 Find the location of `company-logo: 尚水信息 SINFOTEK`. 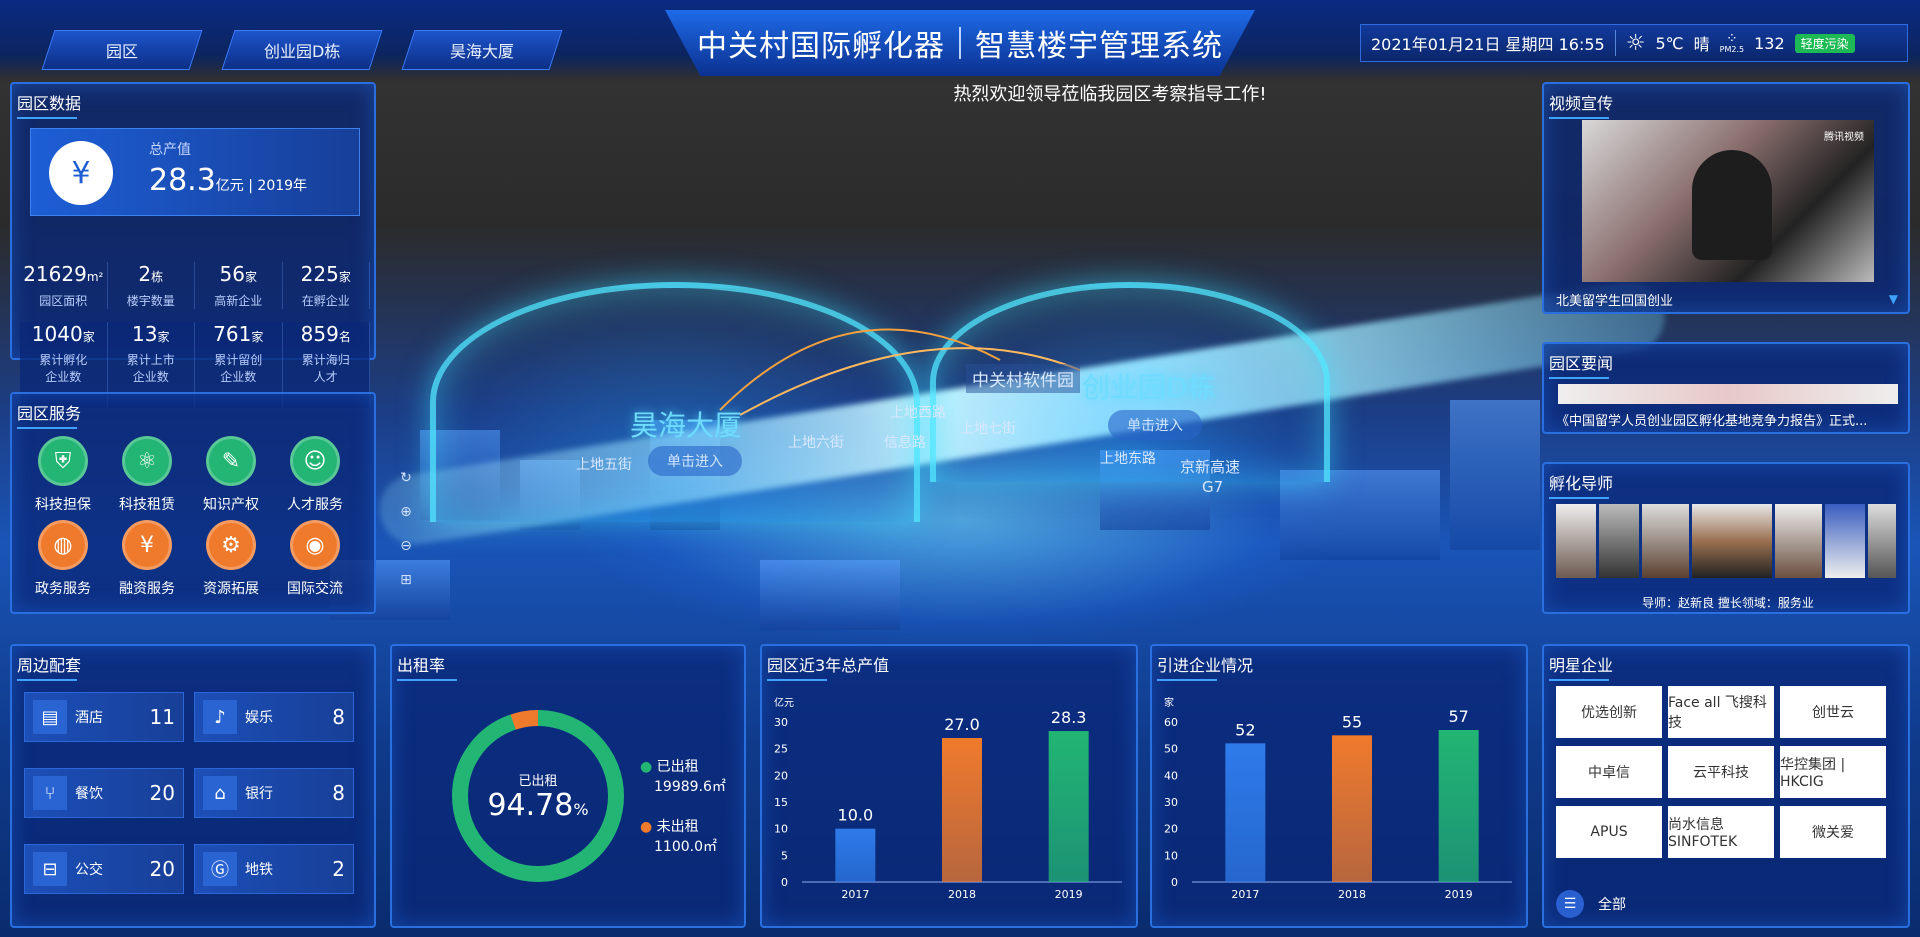

company-logo: 尚水信息 SINFOTEK is located at coordinates (1721, 832).